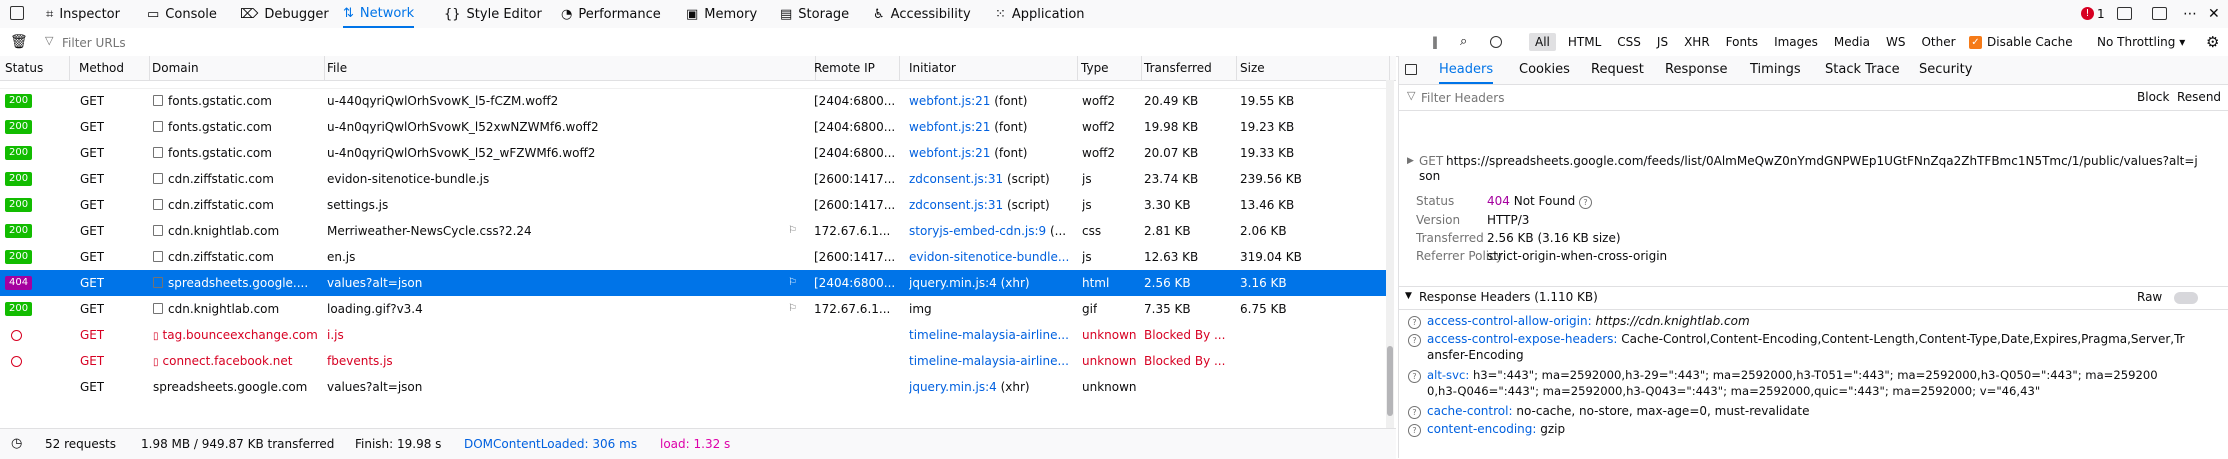  What do you see at coordinates (1544, 70) in the screenshot?
I see `tab-cookies: Cookies` at bounding box center [1544, 70].